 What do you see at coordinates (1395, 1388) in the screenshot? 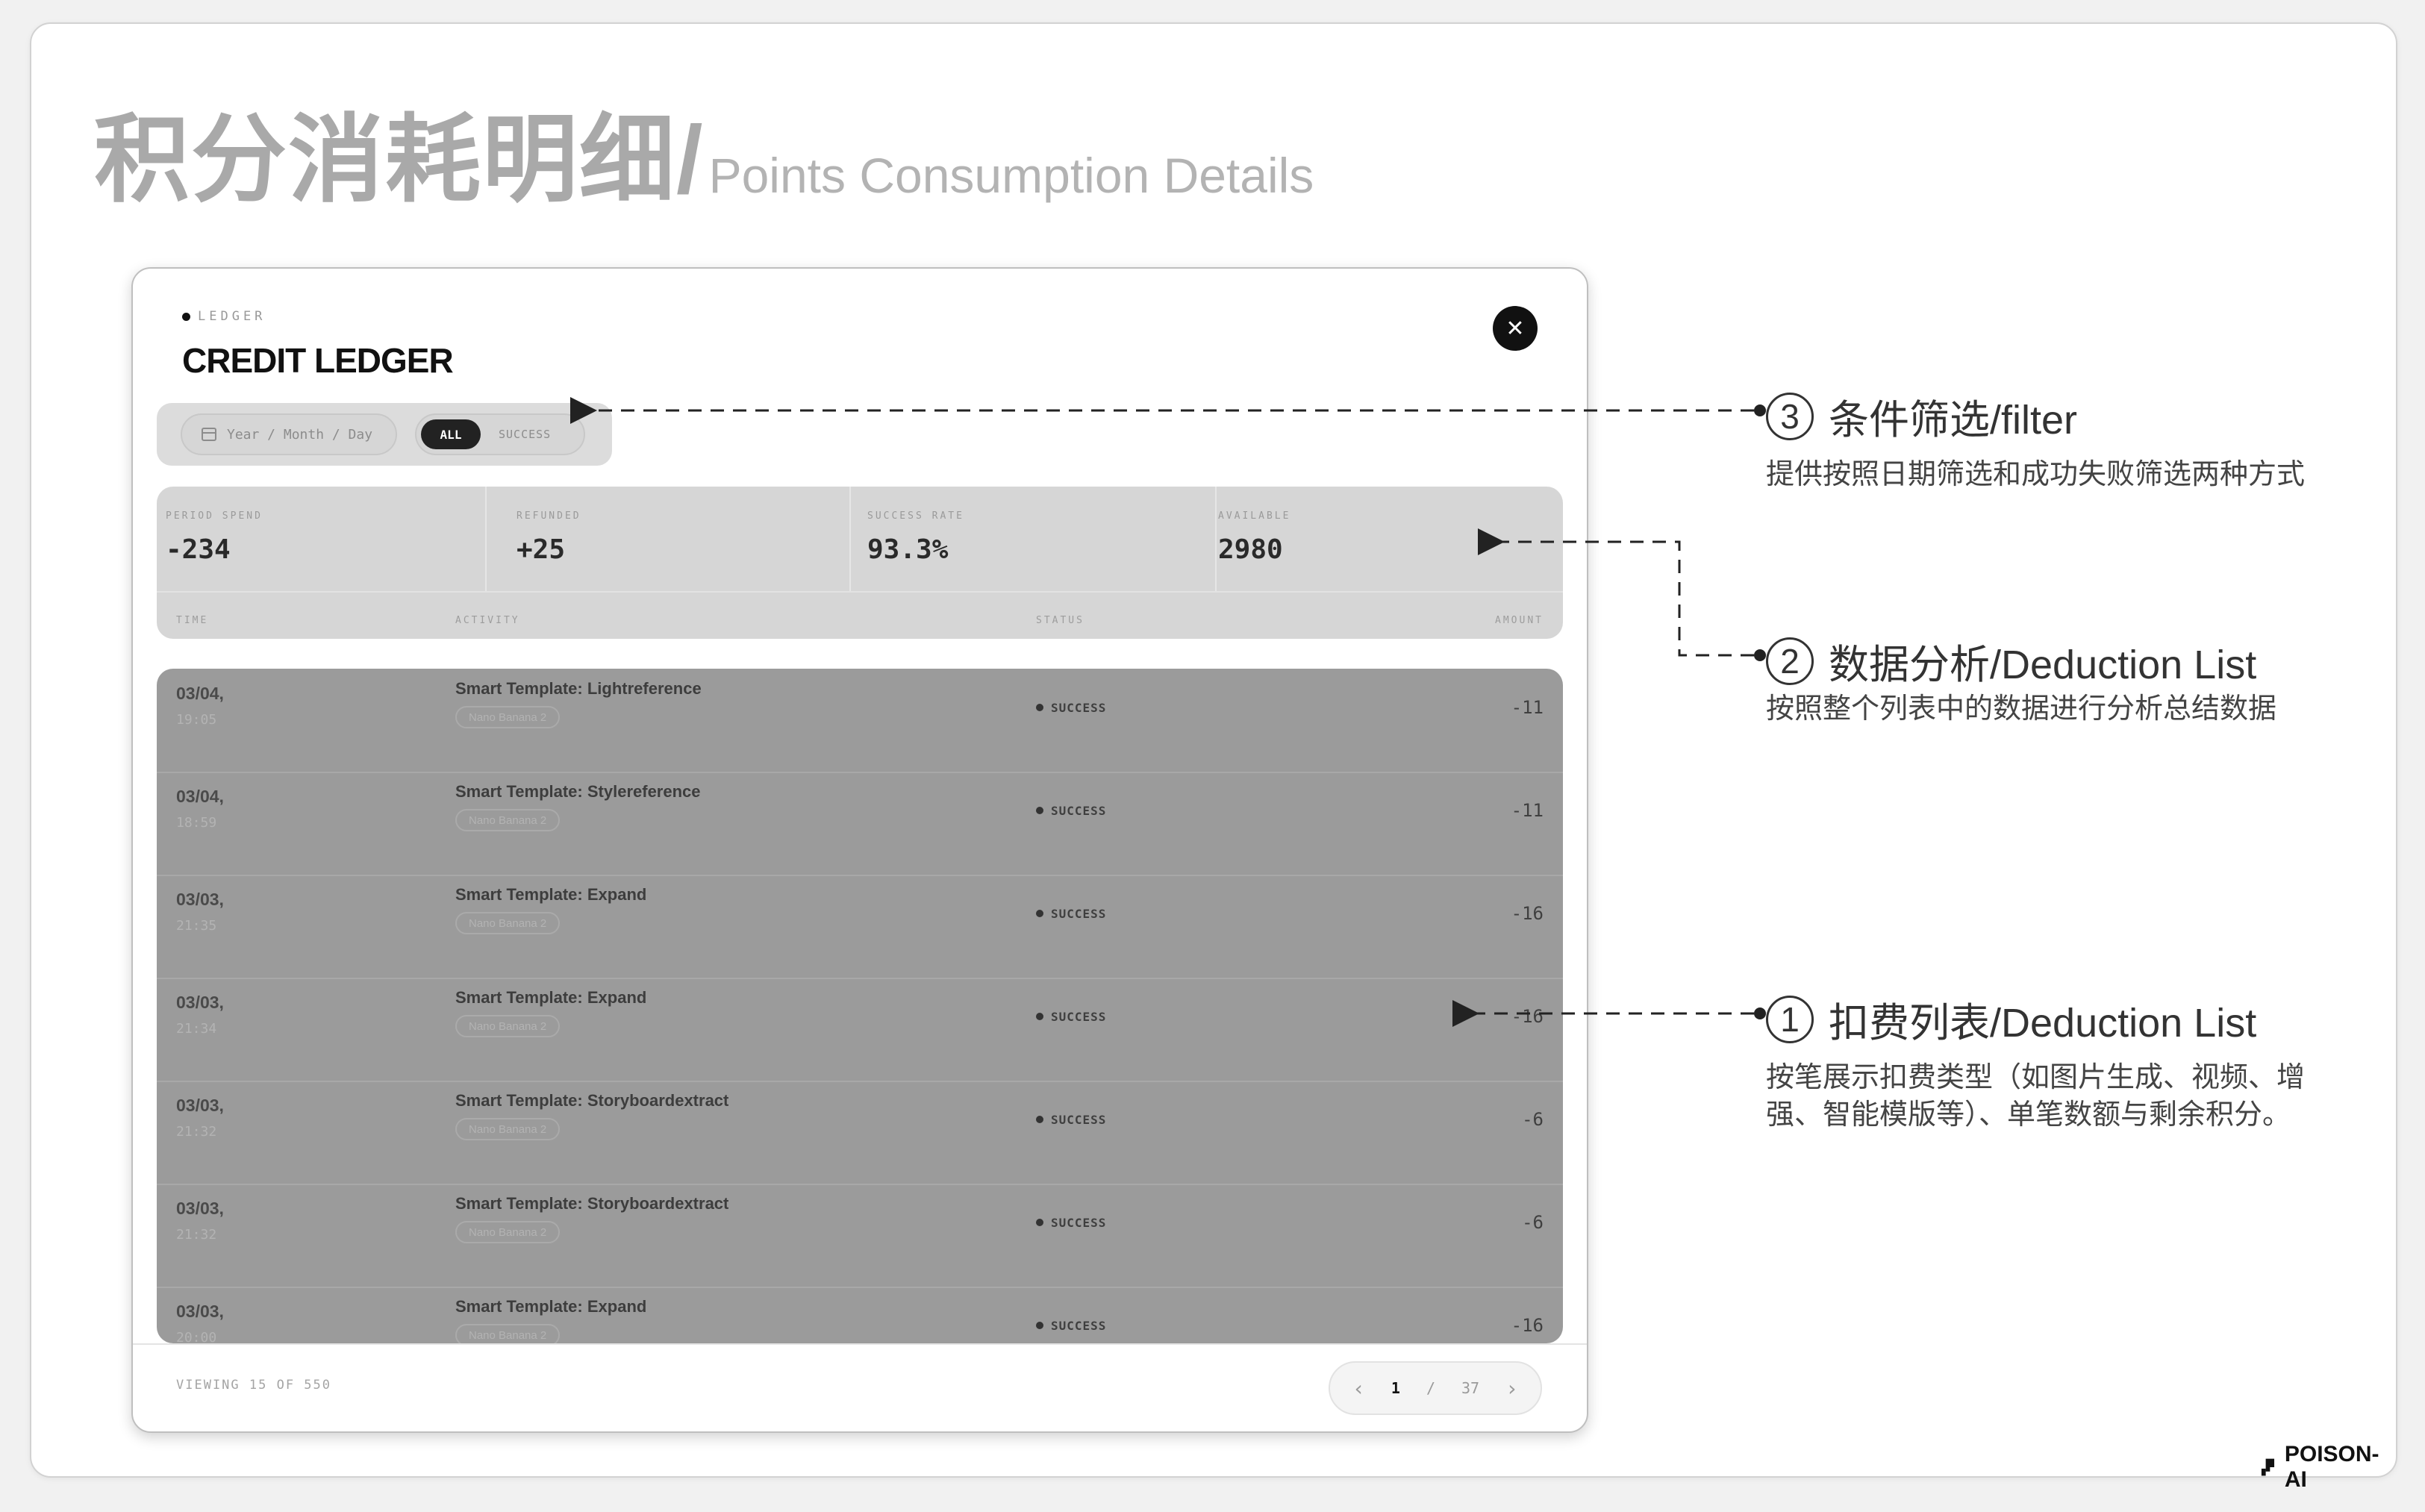
I see `page-current: 1` at bounding box center [1395, 1388].